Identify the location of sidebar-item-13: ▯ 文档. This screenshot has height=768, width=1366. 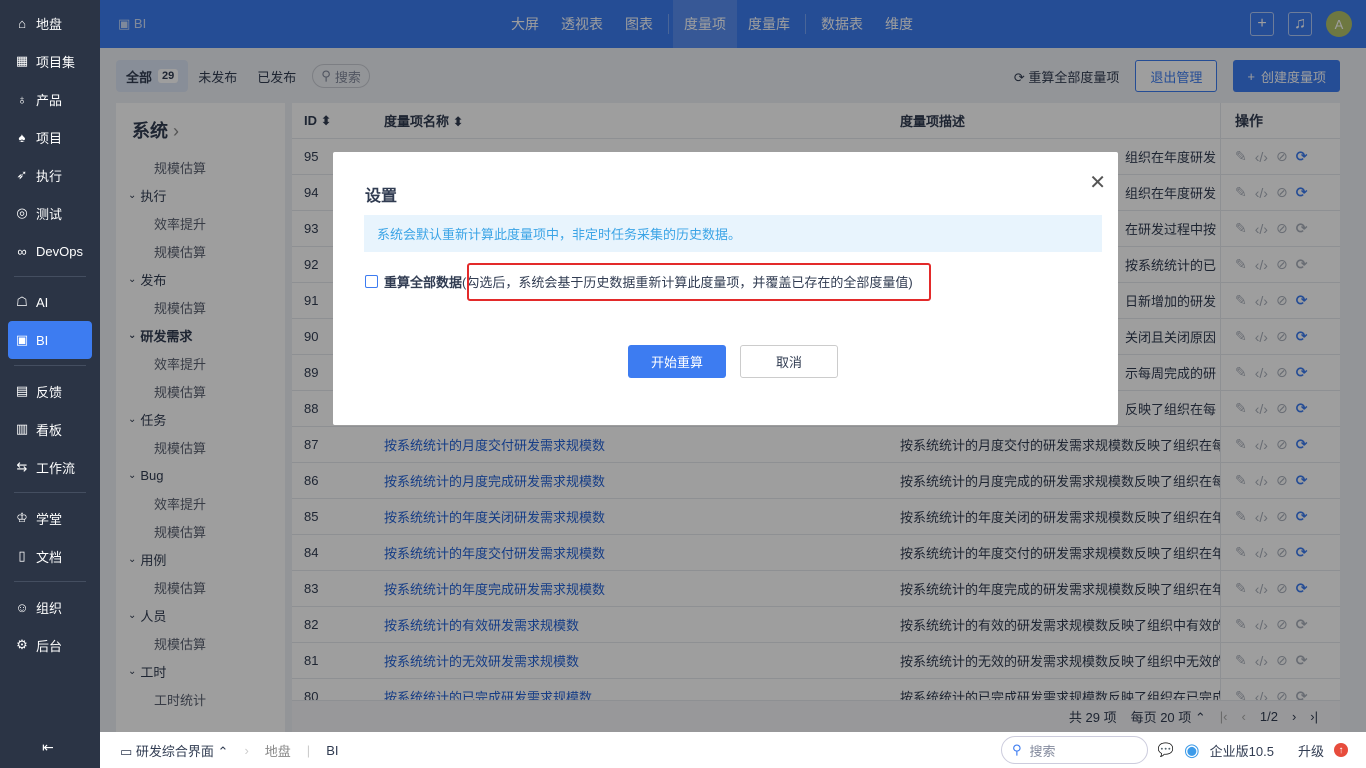
(46, 556).